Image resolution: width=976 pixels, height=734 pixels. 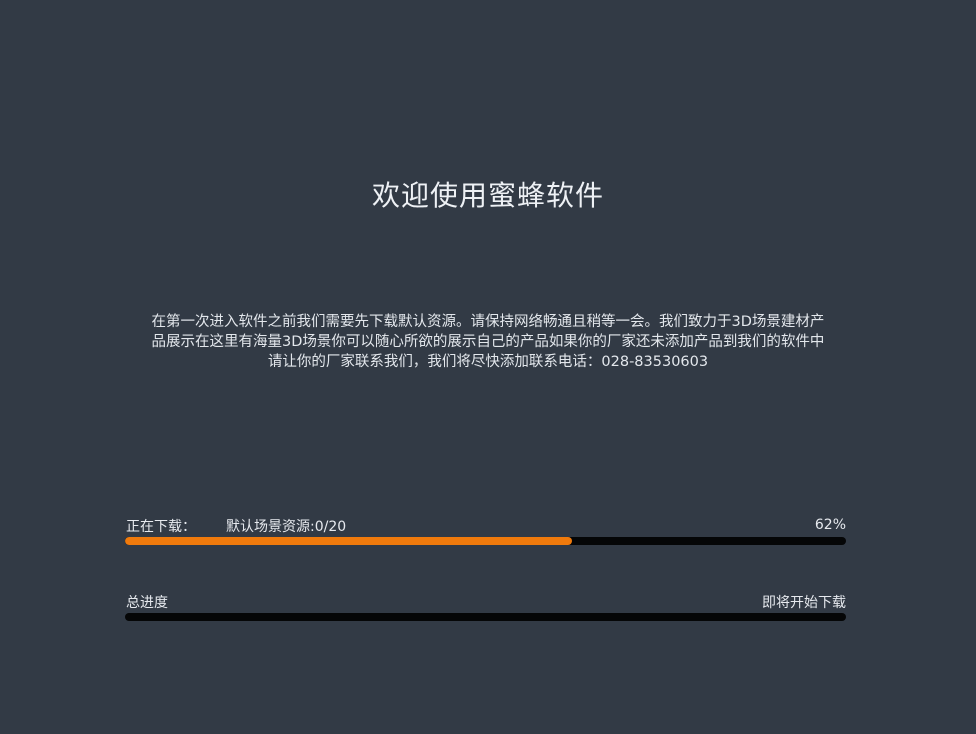 What do you see at coordinates (147, 603) in the screenshot?
I see `total-progress-label: 总进度` at bounding box center [147, 603].